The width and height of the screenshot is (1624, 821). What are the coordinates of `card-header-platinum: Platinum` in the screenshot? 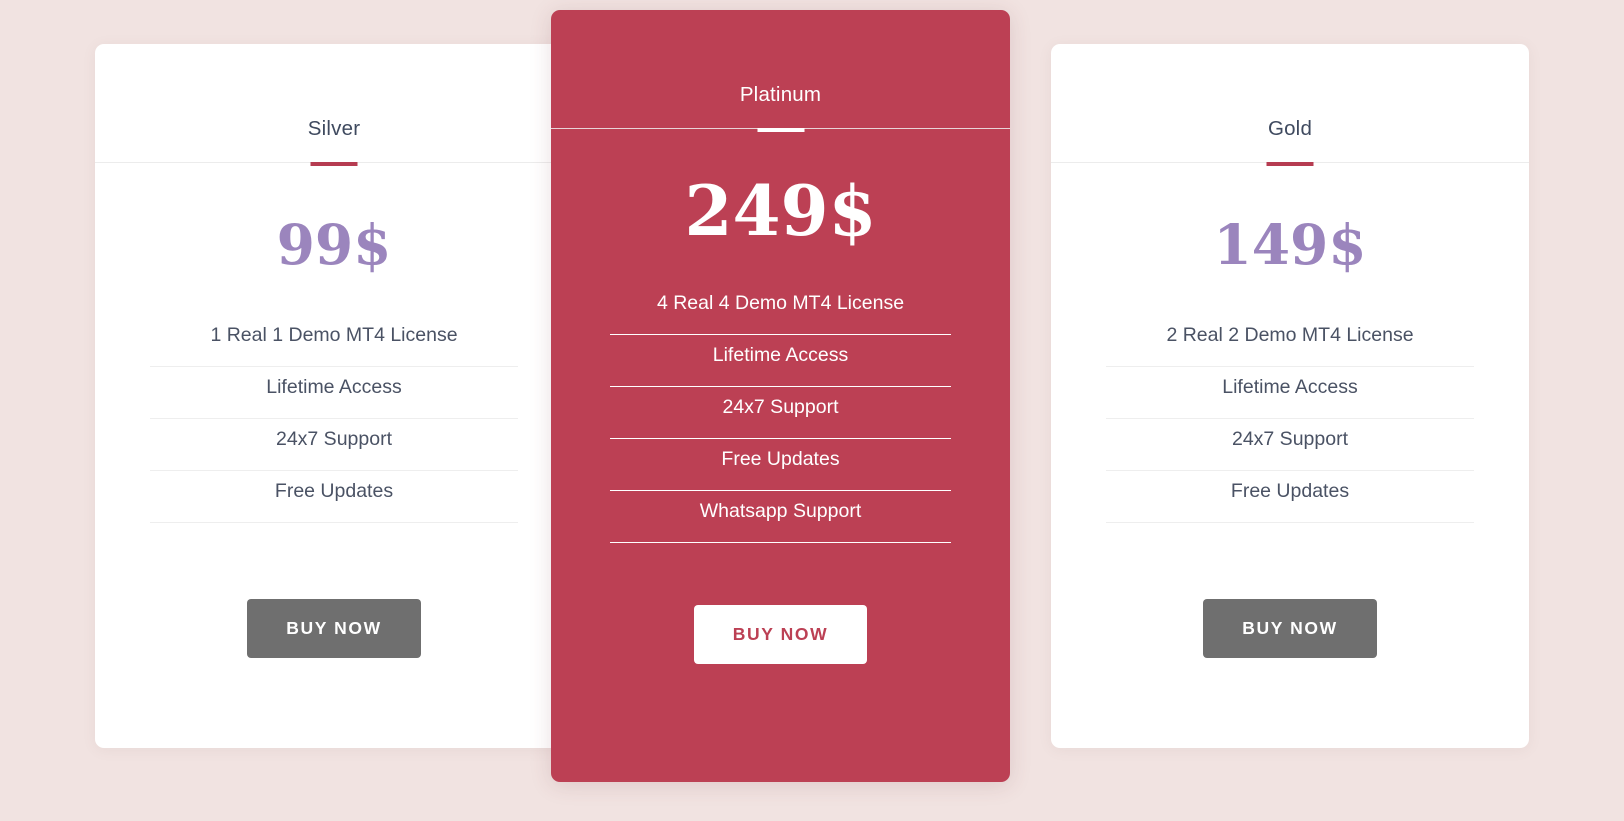 It's located at (780, 71).